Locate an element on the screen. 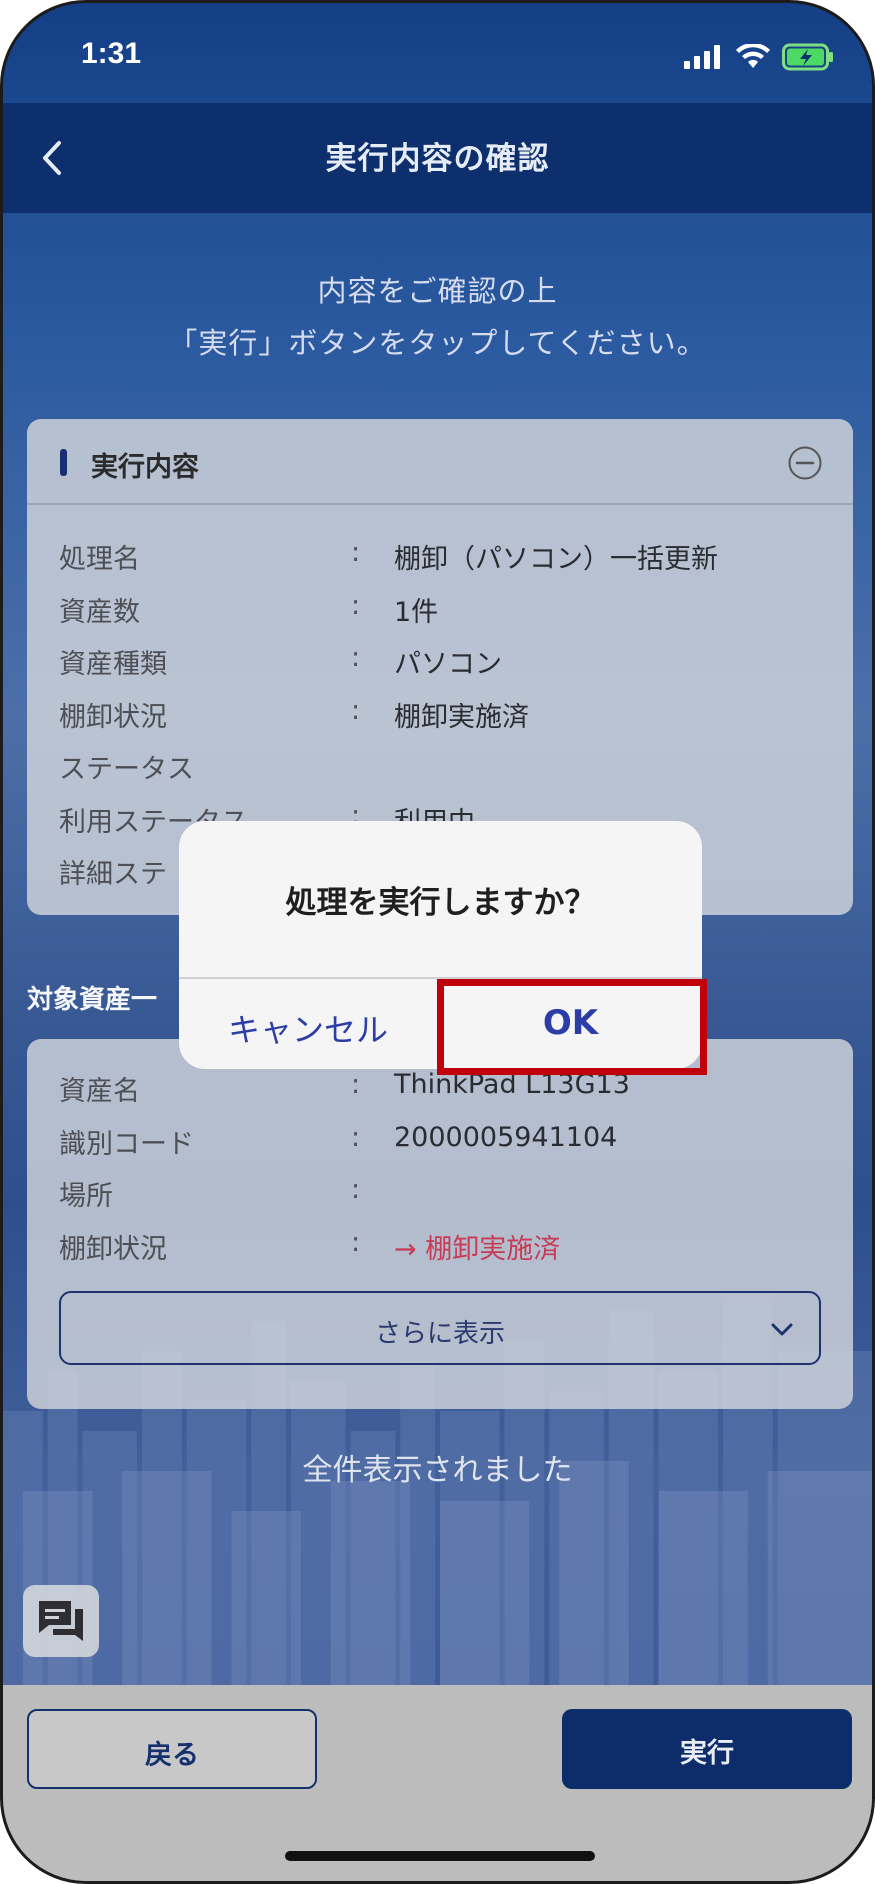 This screenshot has height=1884, width=875. dialog-cancel-button: キャンセル is located at coordinates (308, 1023).